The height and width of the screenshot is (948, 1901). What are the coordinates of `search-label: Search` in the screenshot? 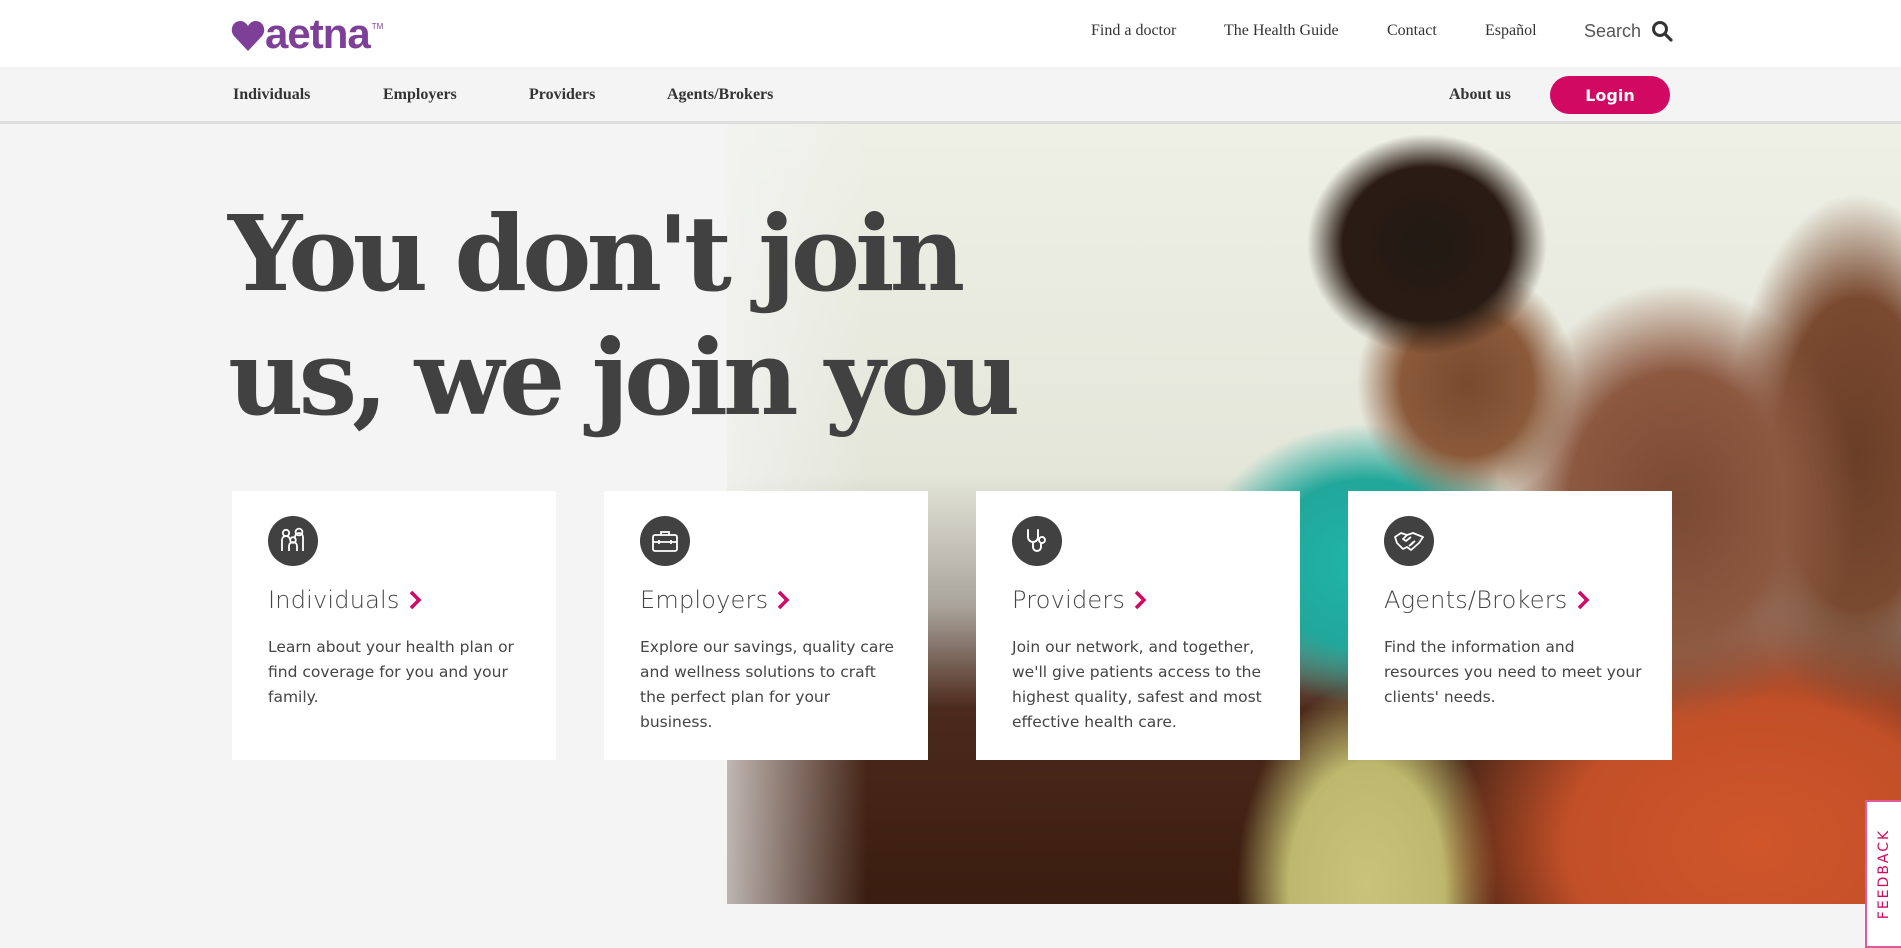 It's located at (1613, 30).